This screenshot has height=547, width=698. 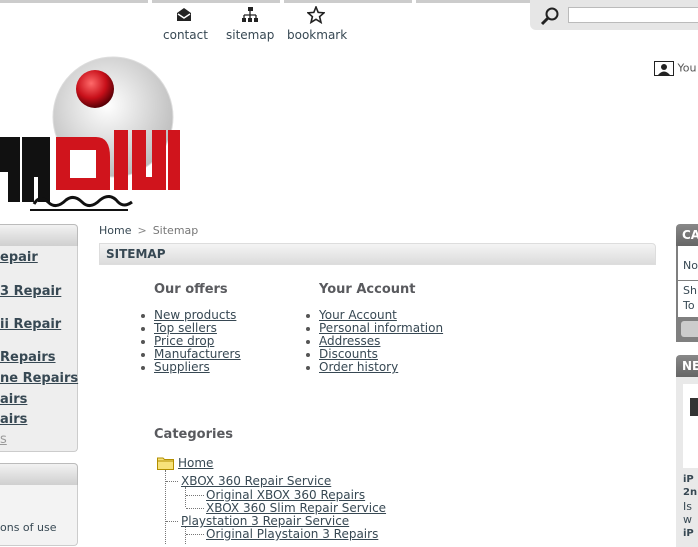 What do you see at coordinates (3, 439) in the screenshot?
I see `category-link: s` at bounding box center [3, 439].